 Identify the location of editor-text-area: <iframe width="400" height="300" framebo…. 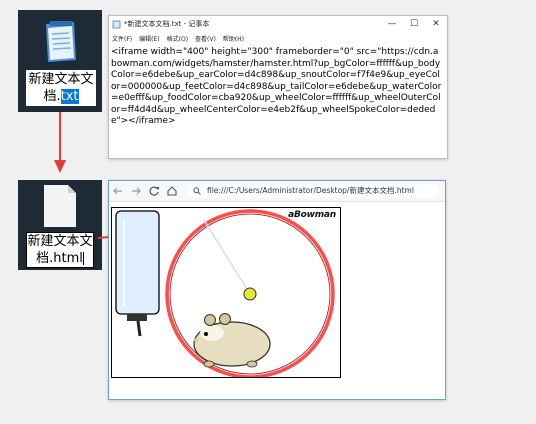
(277, 87).